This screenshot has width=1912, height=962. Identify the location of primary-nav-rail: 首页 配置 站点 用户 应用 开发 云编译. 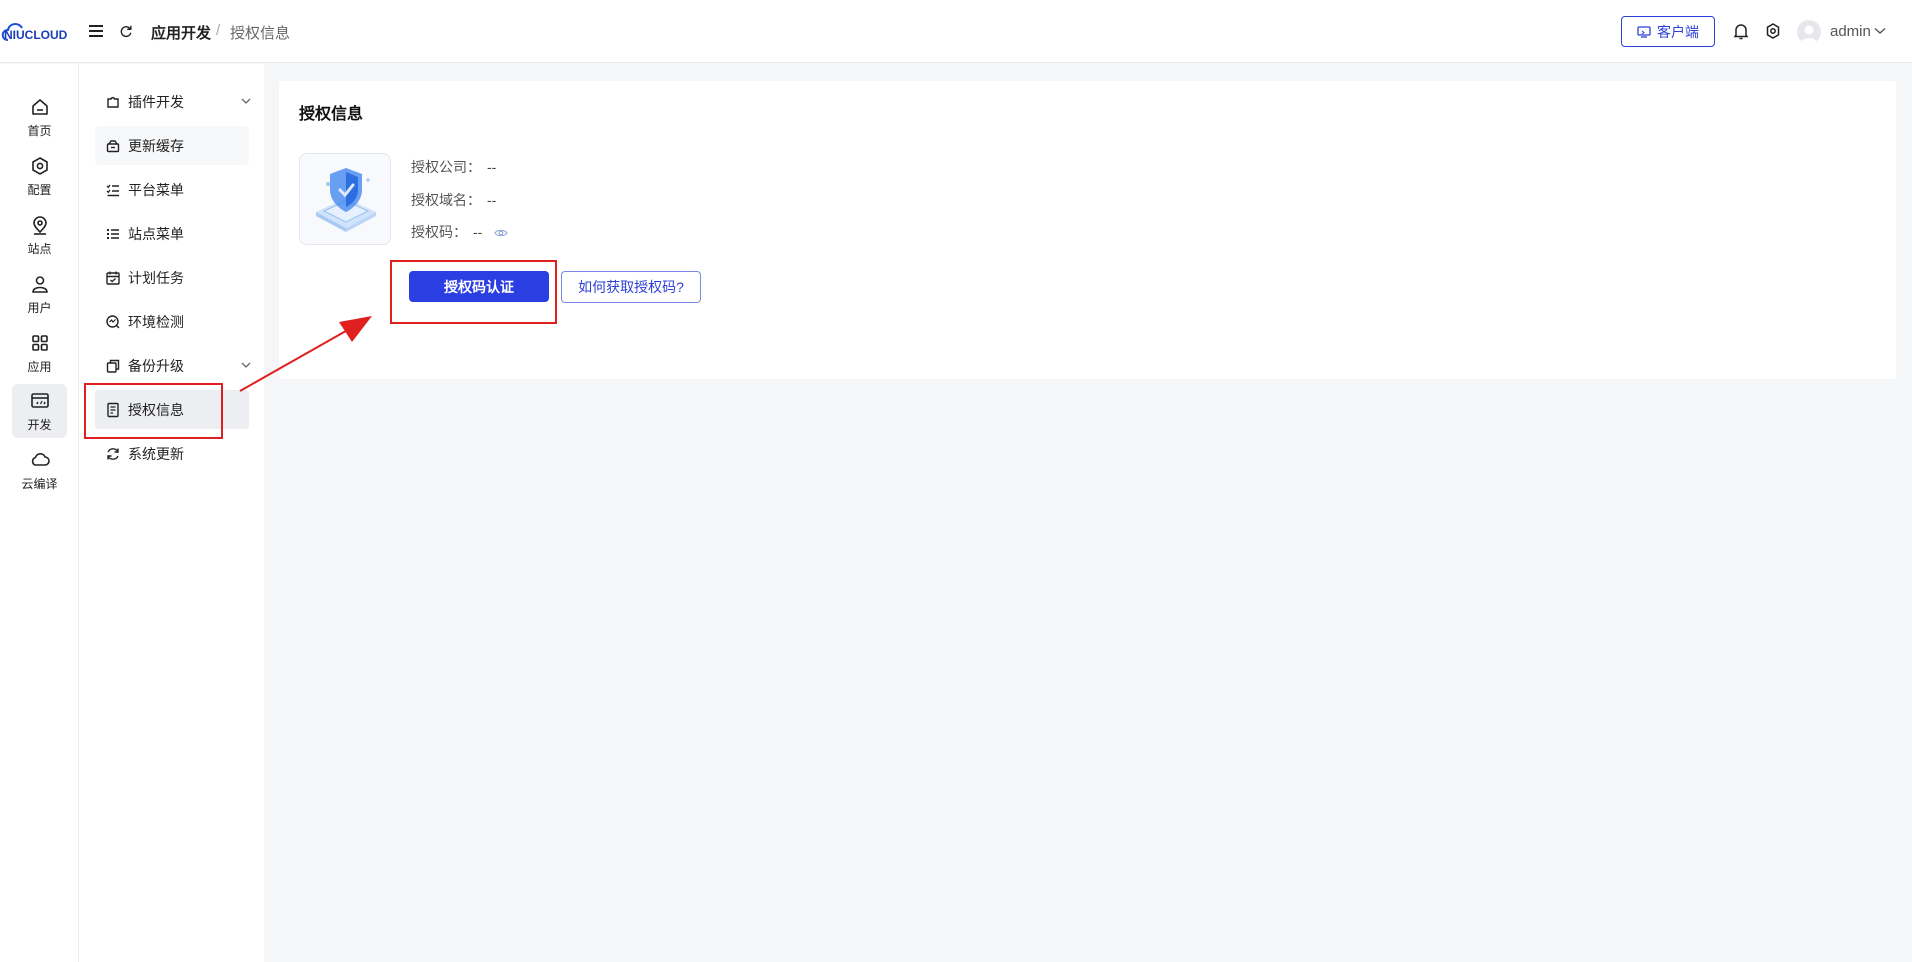
(39, 513).